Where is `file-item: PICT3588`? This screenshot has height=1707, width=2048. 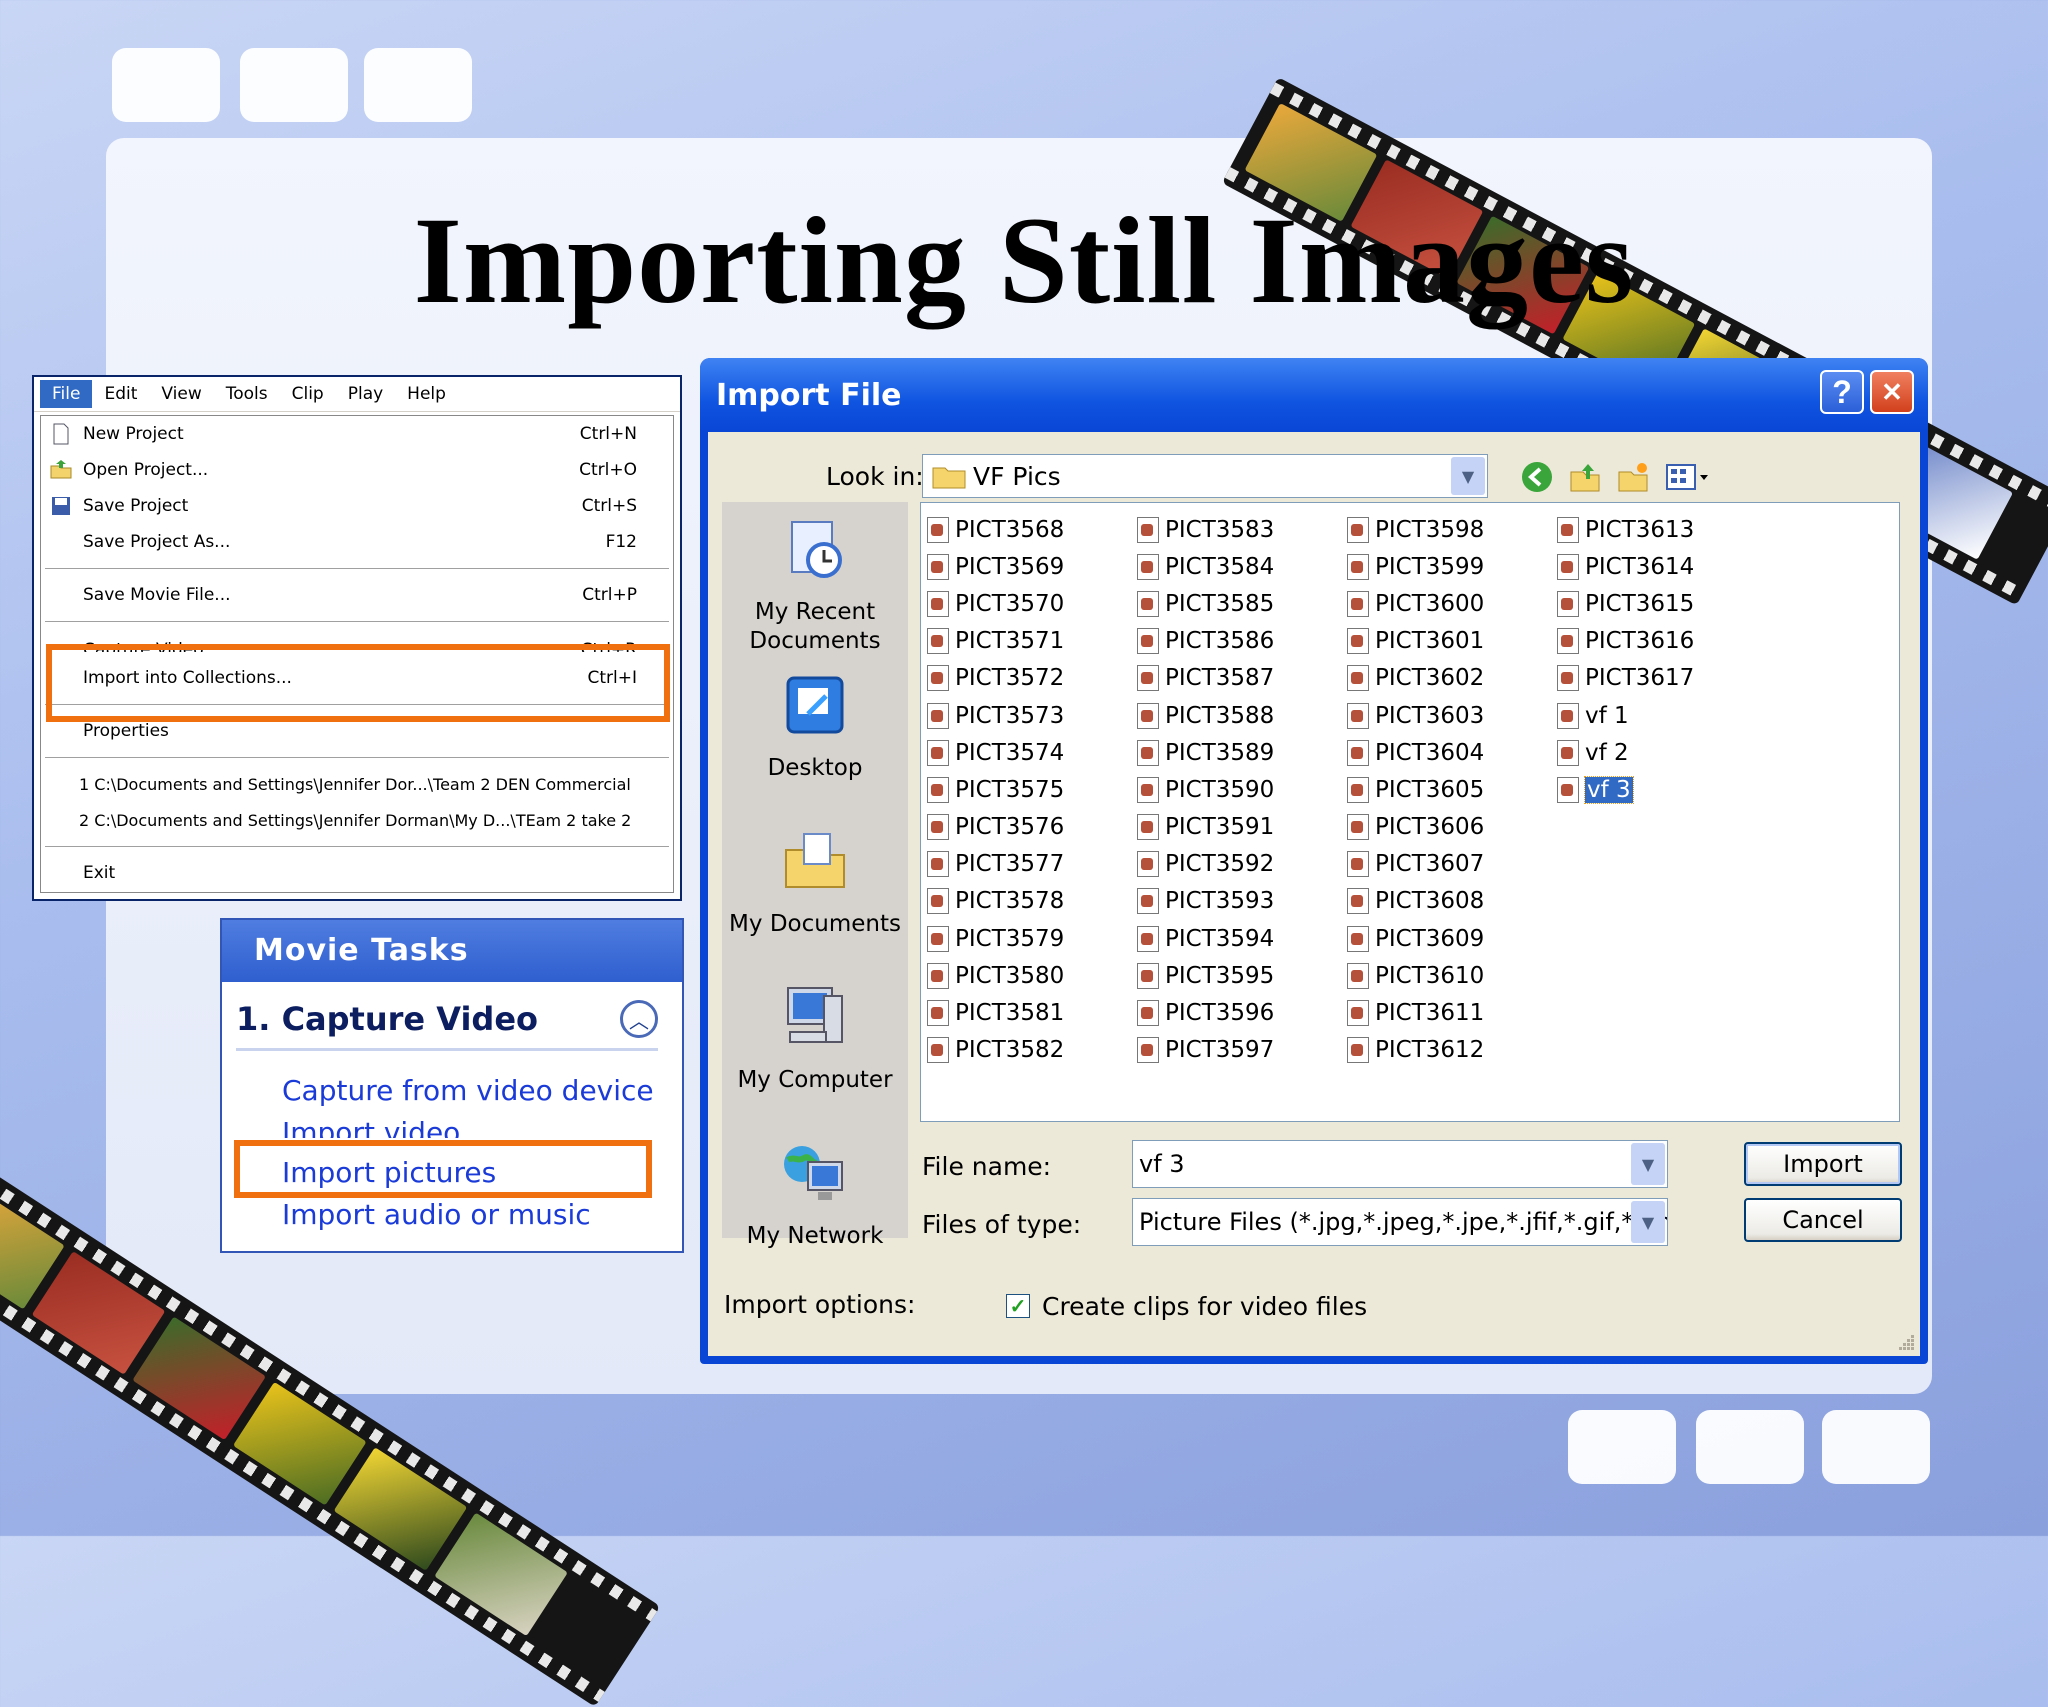 file-item: PICT3588 is located at coordinates (1205, 715).